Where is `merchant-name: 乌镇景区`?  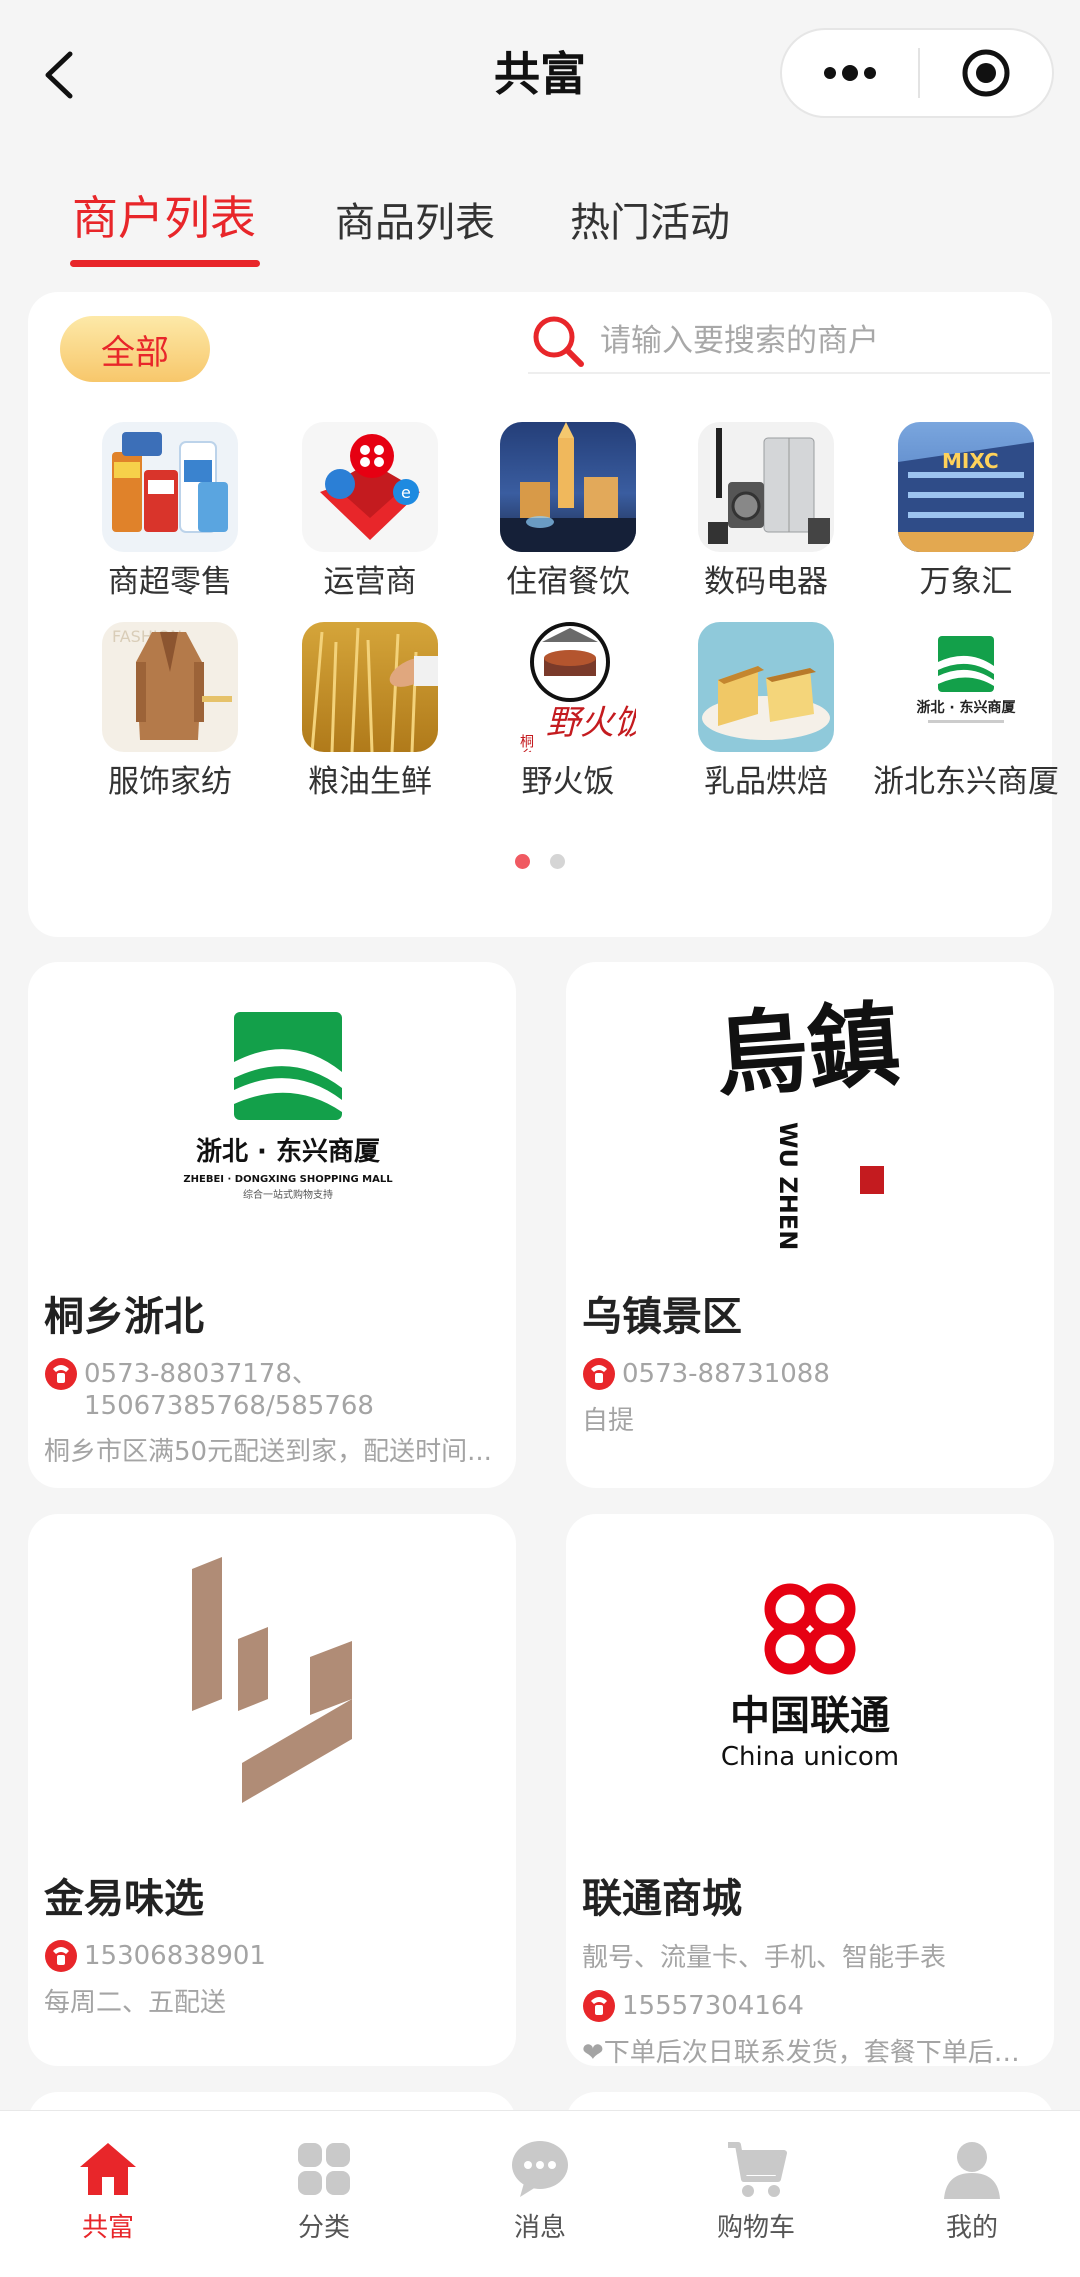 merchant-name: 乌镇景区 is located at coordinates (662, 1317).